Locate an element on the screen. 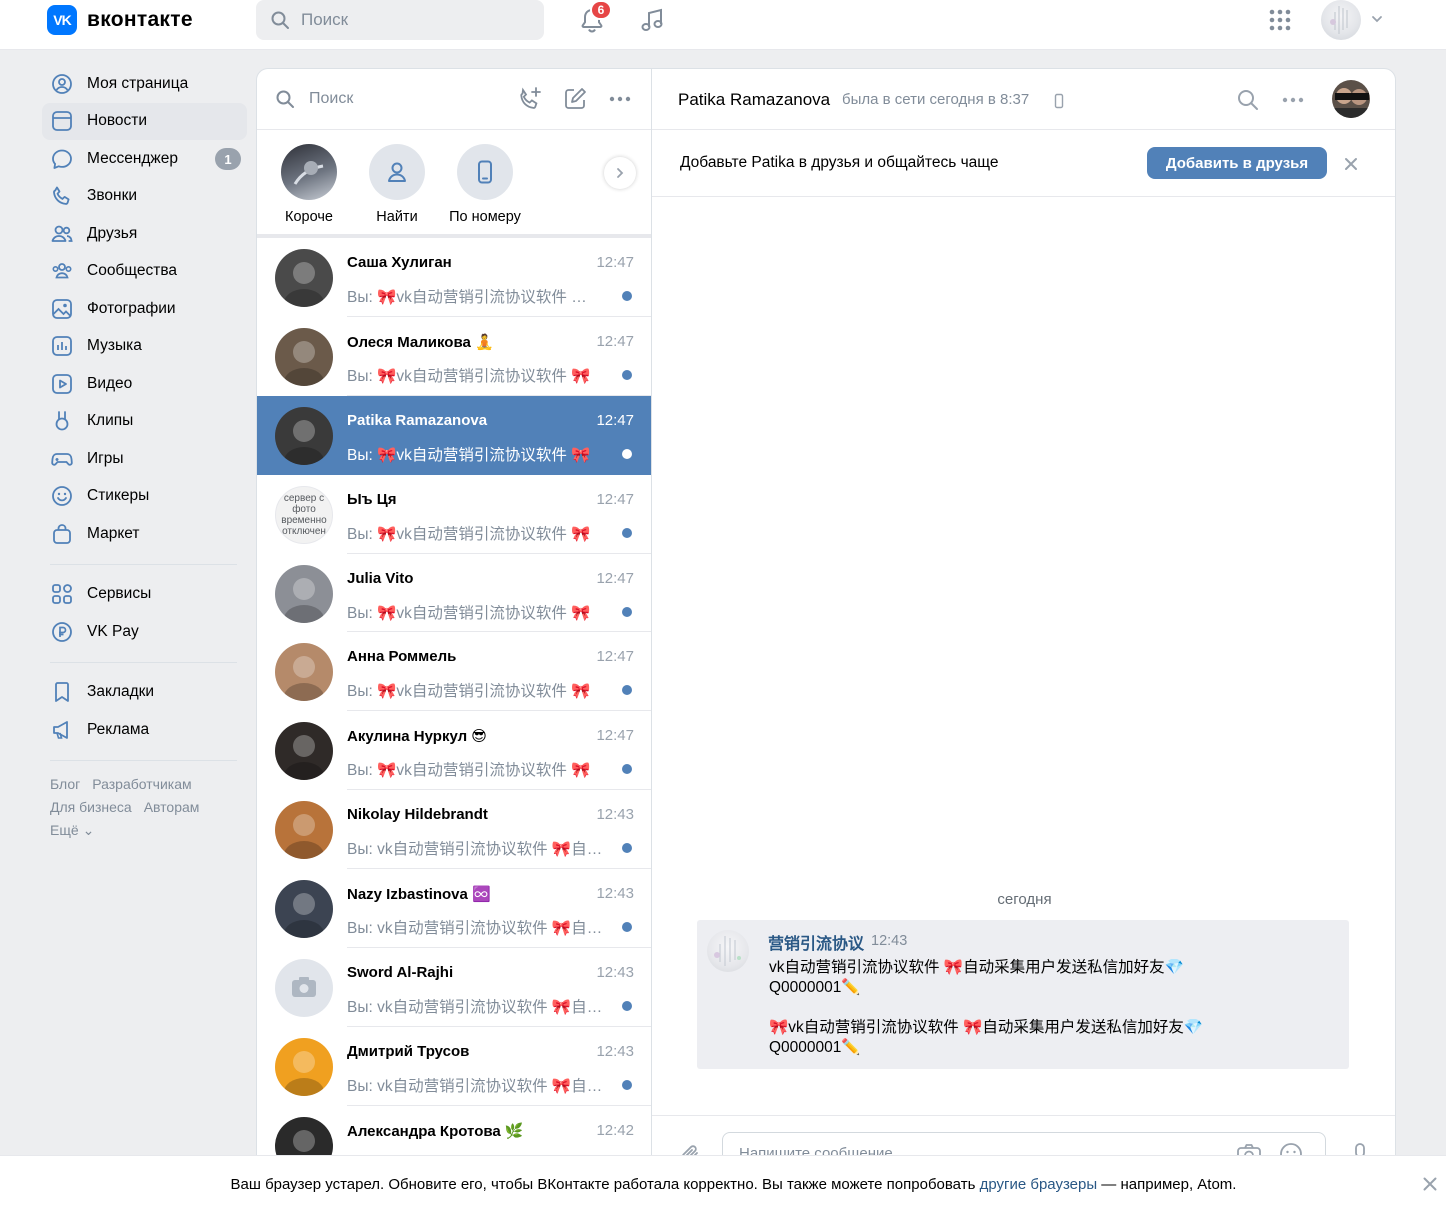 The width and height of the screenshot is (1446, 1211). phone-icon is located at coordinates (61, 196).